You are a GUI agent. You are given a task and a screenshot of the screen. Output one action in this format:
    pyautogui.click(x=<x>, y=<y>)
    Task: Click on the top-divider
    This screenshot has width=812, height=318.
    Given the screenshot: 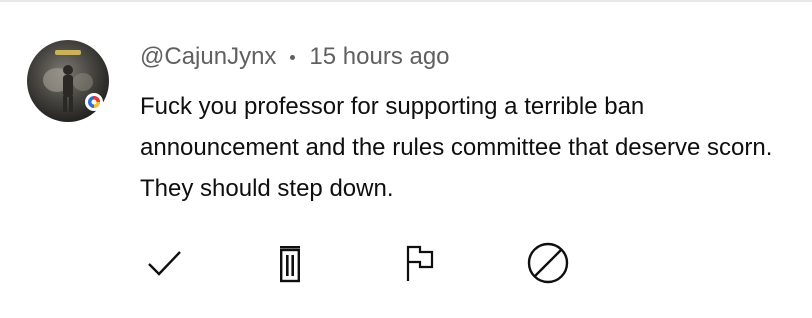 What is the action you would take?
    pyautogui.click(x=406, y=1)
    